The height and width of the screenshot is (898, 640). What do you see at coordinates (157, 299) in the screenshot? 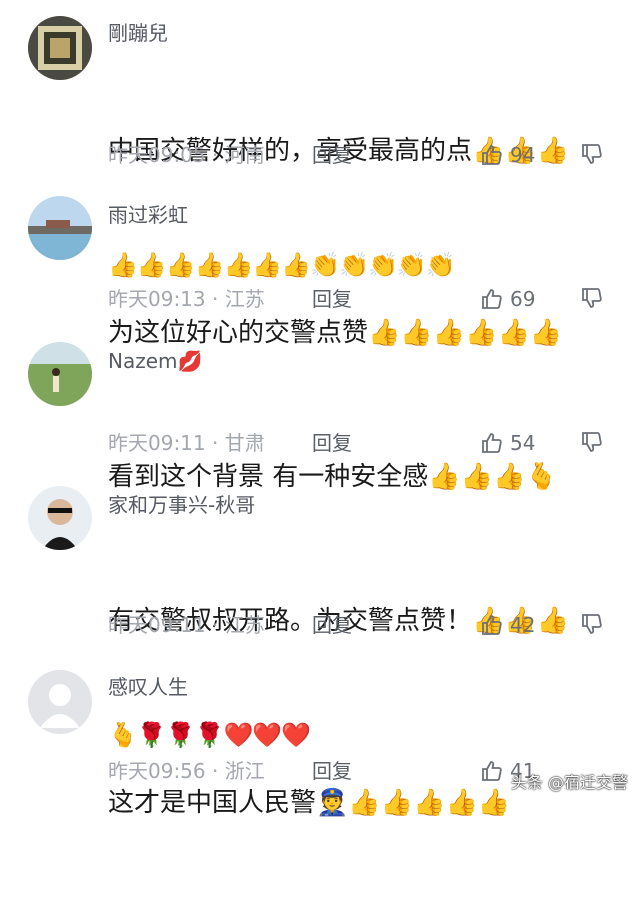
I see `comment-time: 昨天09:13` at bounding box center [157, 299].